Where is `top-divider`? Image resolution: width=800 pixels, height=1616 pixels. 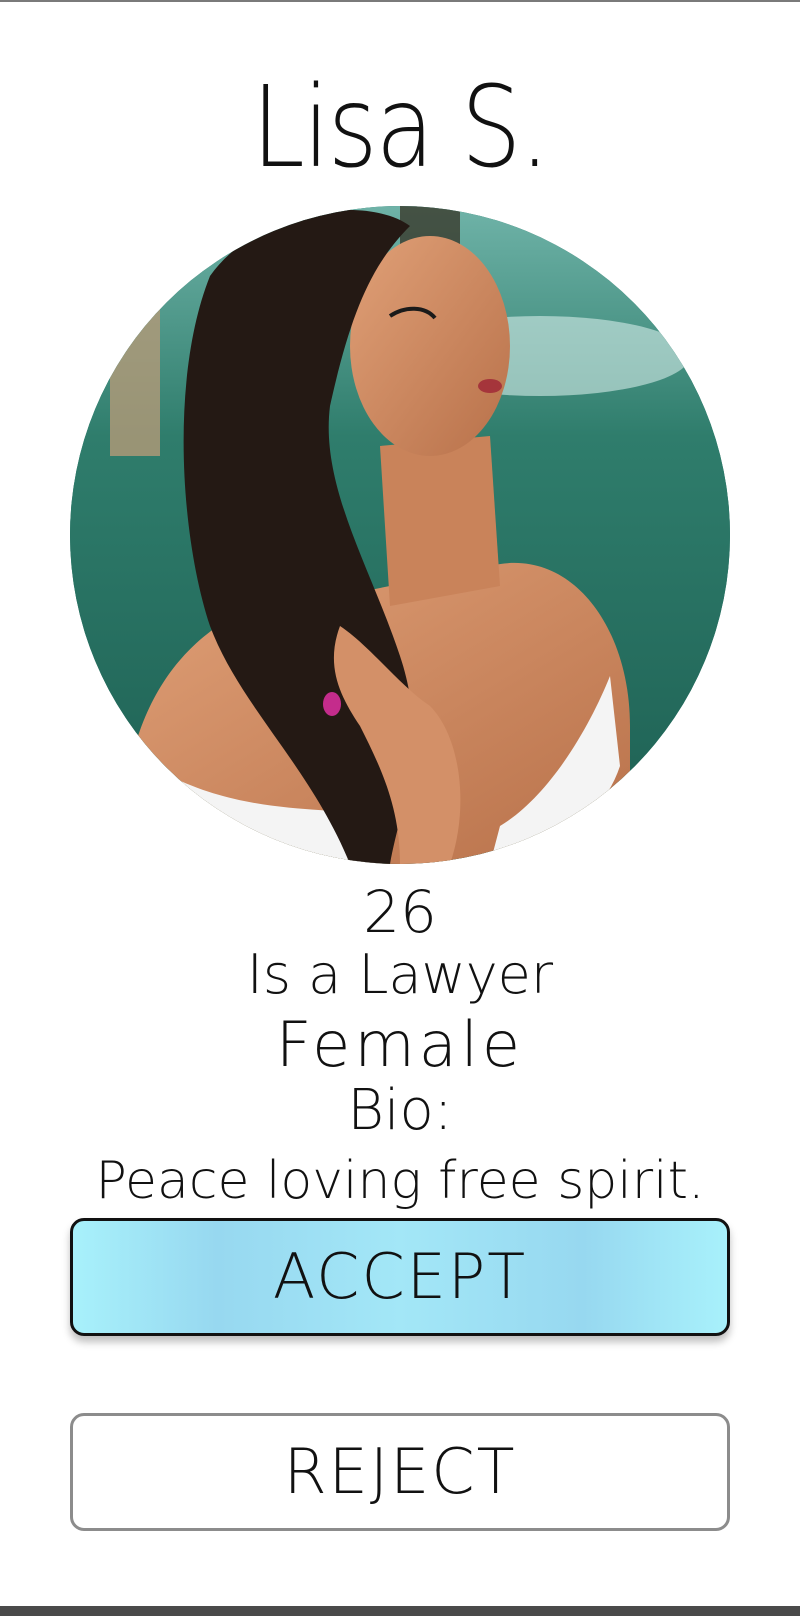 top-divider is located at coordinates (400, 1).